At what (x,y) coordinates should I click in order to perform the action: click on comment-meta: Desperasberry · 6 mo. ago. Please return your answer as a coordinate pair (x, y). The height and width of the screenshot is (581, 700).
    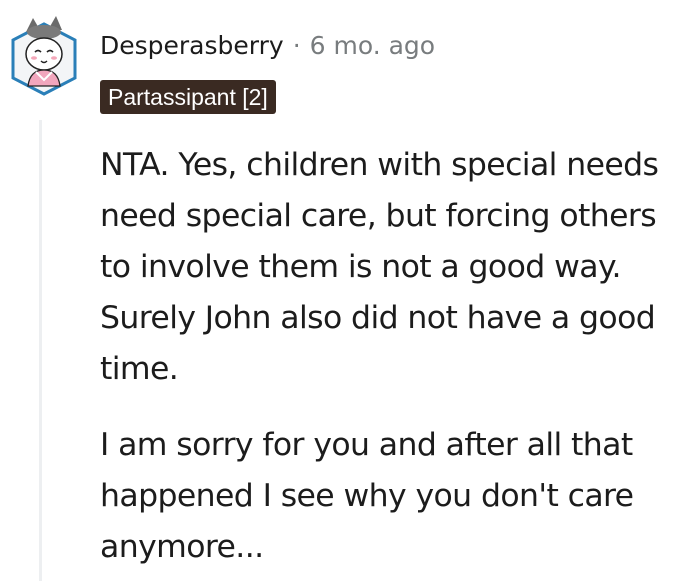
    Looking at the image, I should click on (267, 45).